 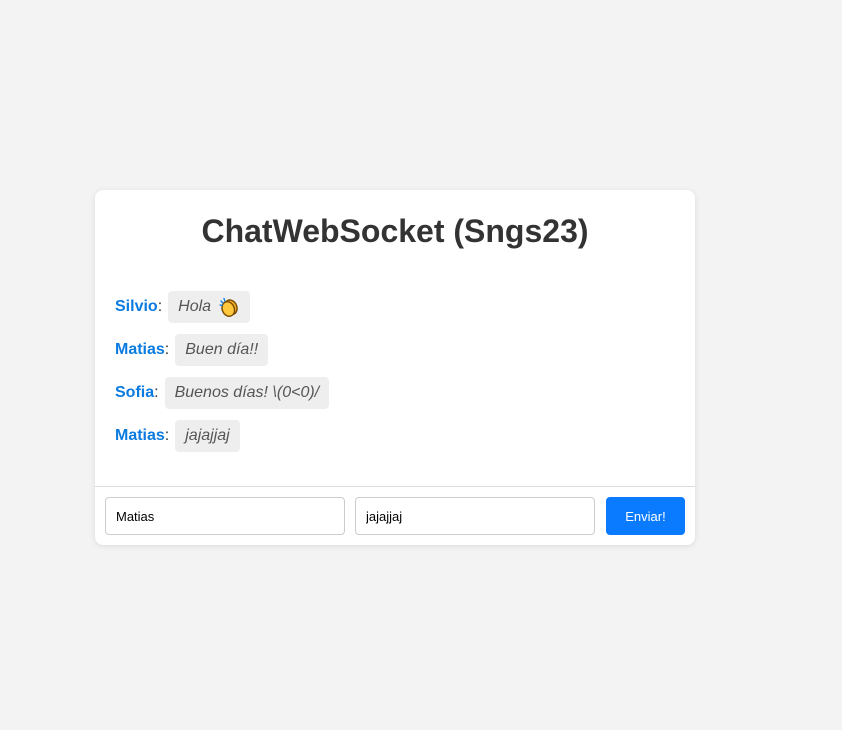 What do you see at coordinates (395, 436) in the screenshot?
I see `list-item: Matias: jajajjaj` at bounding box center [395, 436].